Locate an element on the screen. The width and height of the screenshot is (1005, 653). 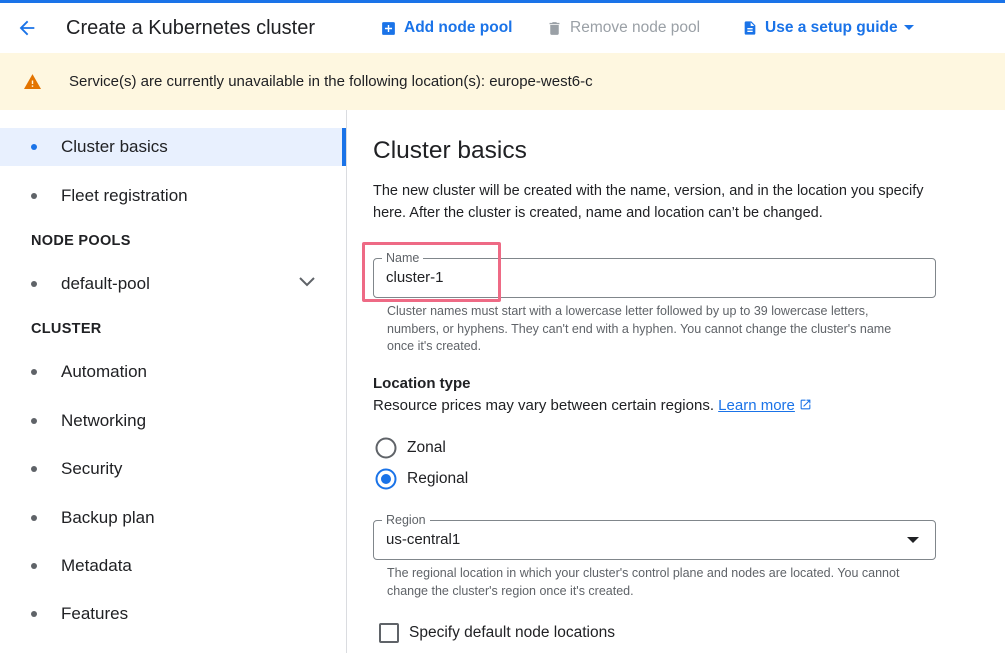
section-heading: Cluster basics is located at coordinates (450, 150).